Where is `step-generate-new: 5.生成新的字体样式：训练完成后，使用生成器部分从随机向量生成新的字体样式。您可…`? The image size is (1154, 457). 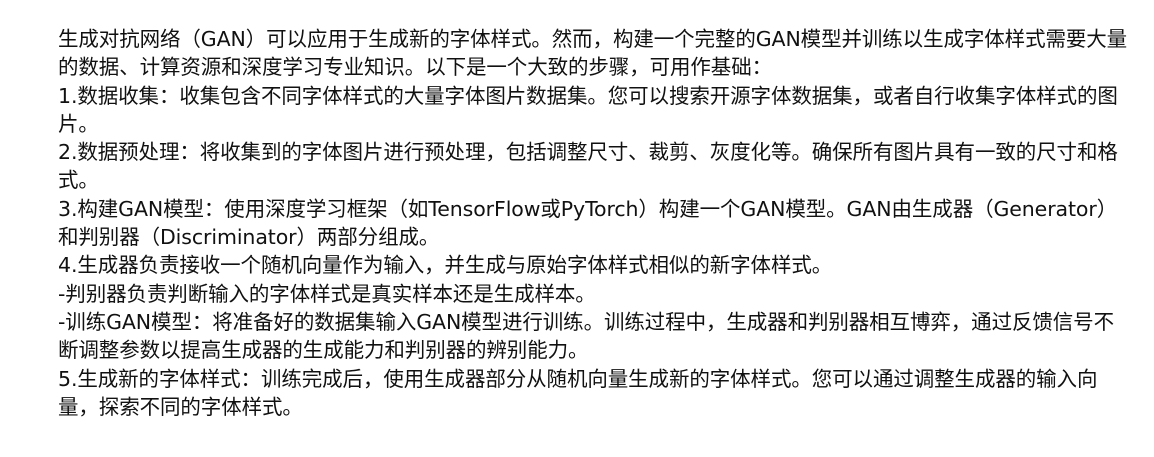
step-generate-new: 5.生成新的字体样式：训练完成后，使用生成器部分从随机向量生成新的字体样式。您可… is located at coordinates (578, 392).